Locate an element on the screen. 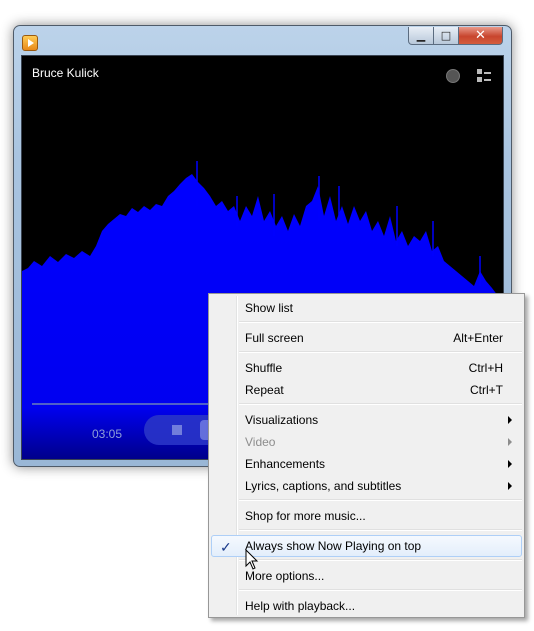 This screenshot has width=534, height=631. menu-item-shortcut: Ctrl+H is located at coordinates (485, 368).